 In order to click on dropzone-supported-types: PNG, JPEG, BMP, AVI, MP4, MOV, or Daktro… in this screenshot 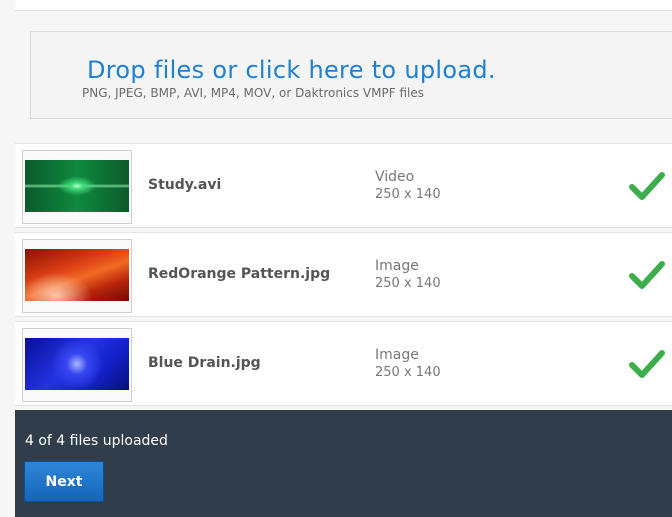, I will do `click(253, 93)`.